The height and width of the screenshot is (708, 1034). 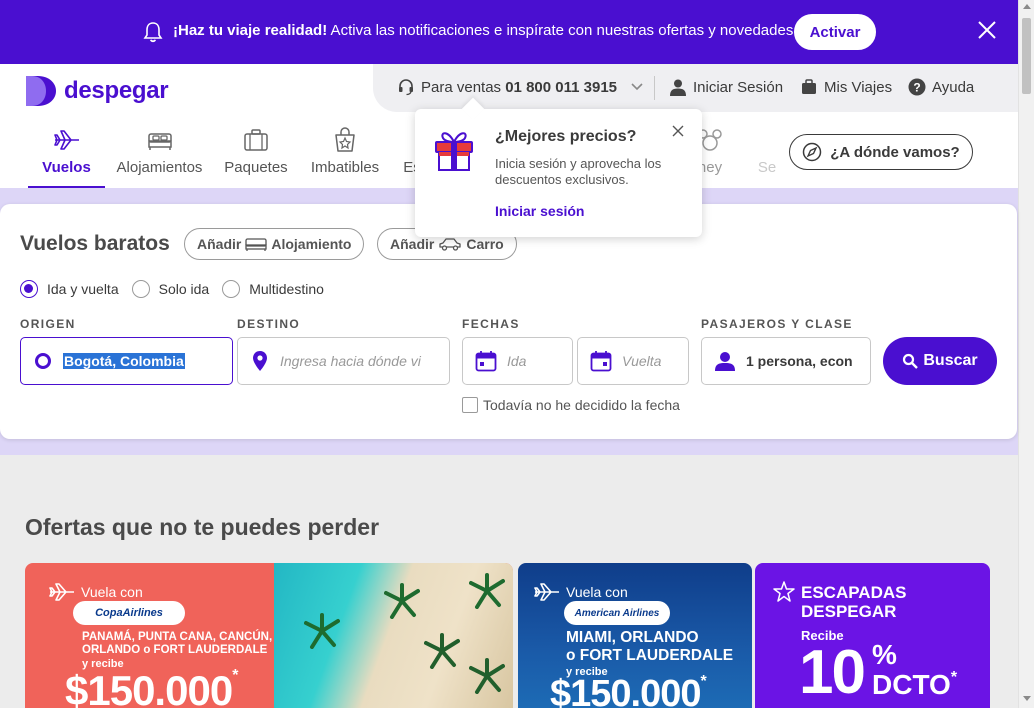 What do you see at coordinates (129, 613) in the screenshot?
I see `copa-airlines-logo: CopaAirlines` at bounding box center [129, 613].